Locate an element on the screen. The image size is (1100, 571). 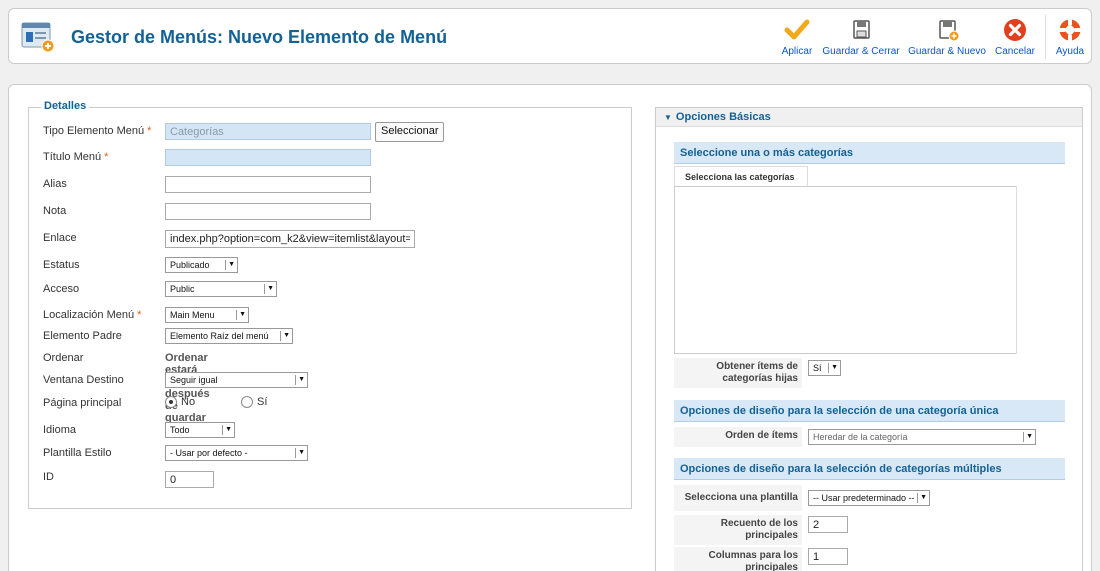
parent-item-select: Elemento Raíz del menú ▼ is located at coordinates (229, 336).